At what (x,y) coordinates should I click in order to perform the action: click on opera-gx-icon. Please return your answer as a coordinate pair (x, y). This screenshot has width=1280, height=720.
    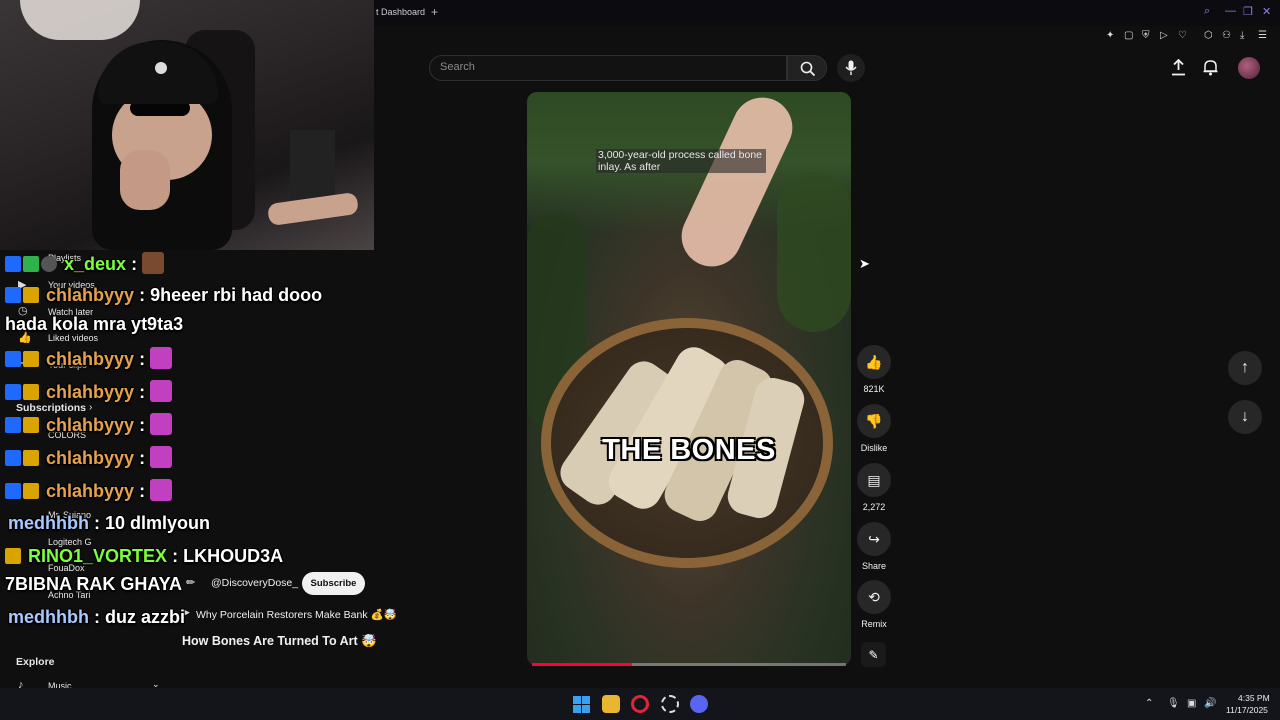
    Looking at the image, I should click on (640, 704).